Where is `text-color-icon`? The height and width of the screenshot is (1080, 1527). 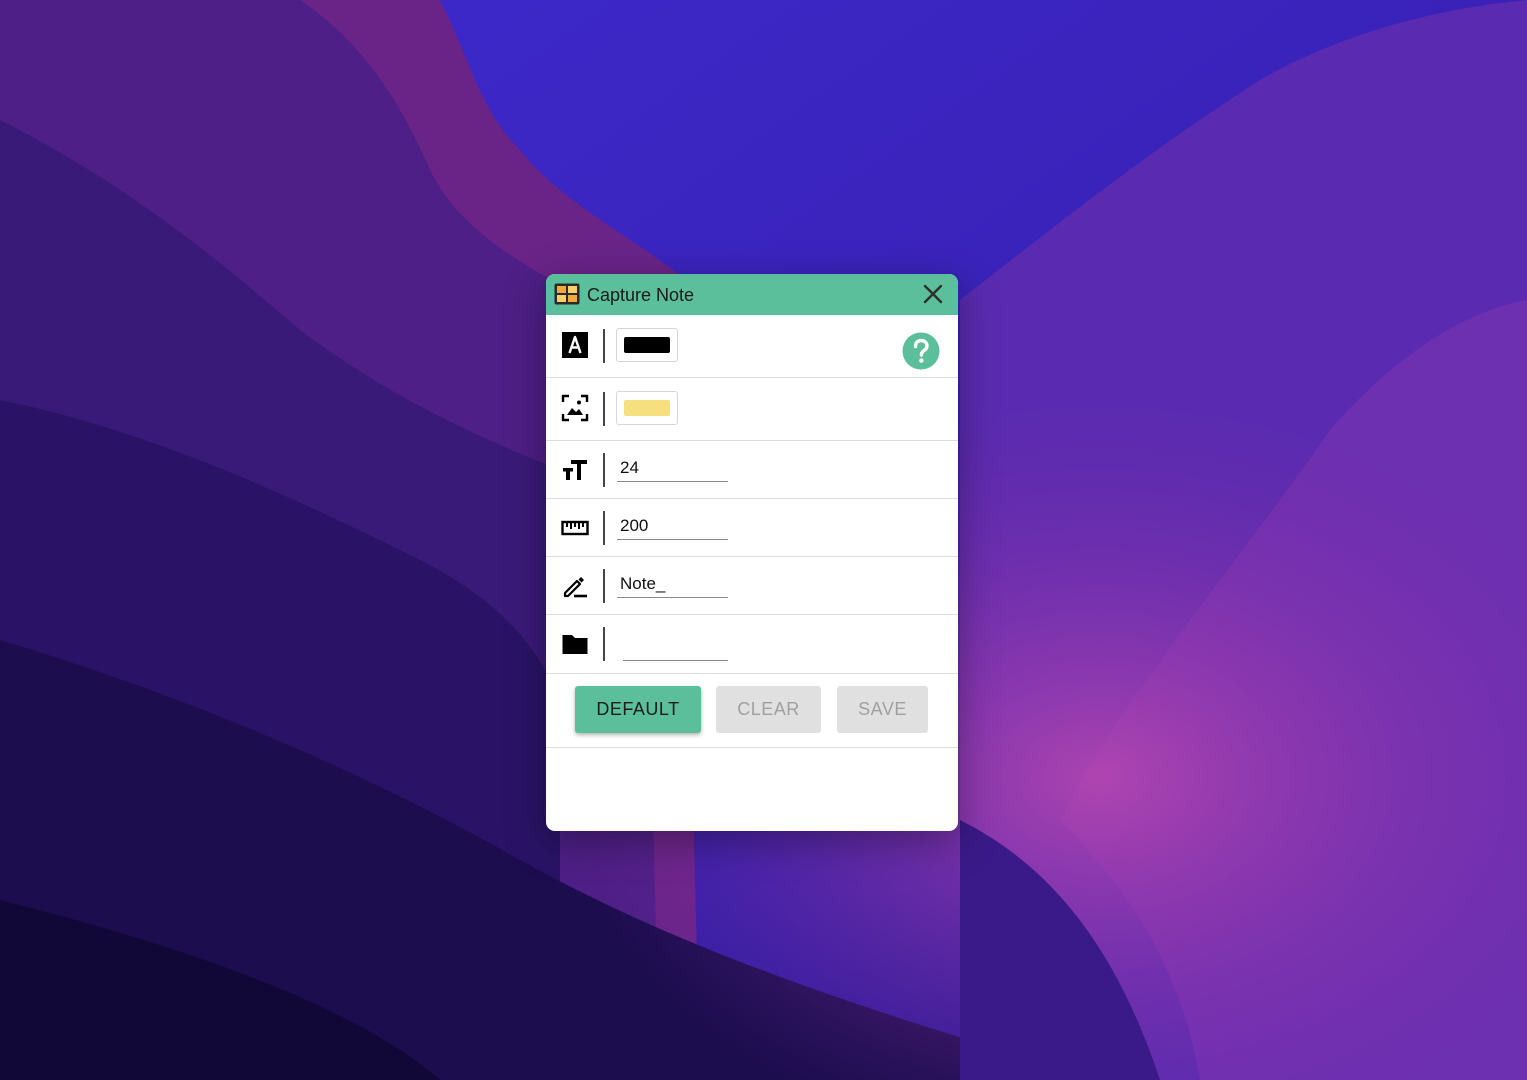
text-color-icon is located at coordinates (575, 345).